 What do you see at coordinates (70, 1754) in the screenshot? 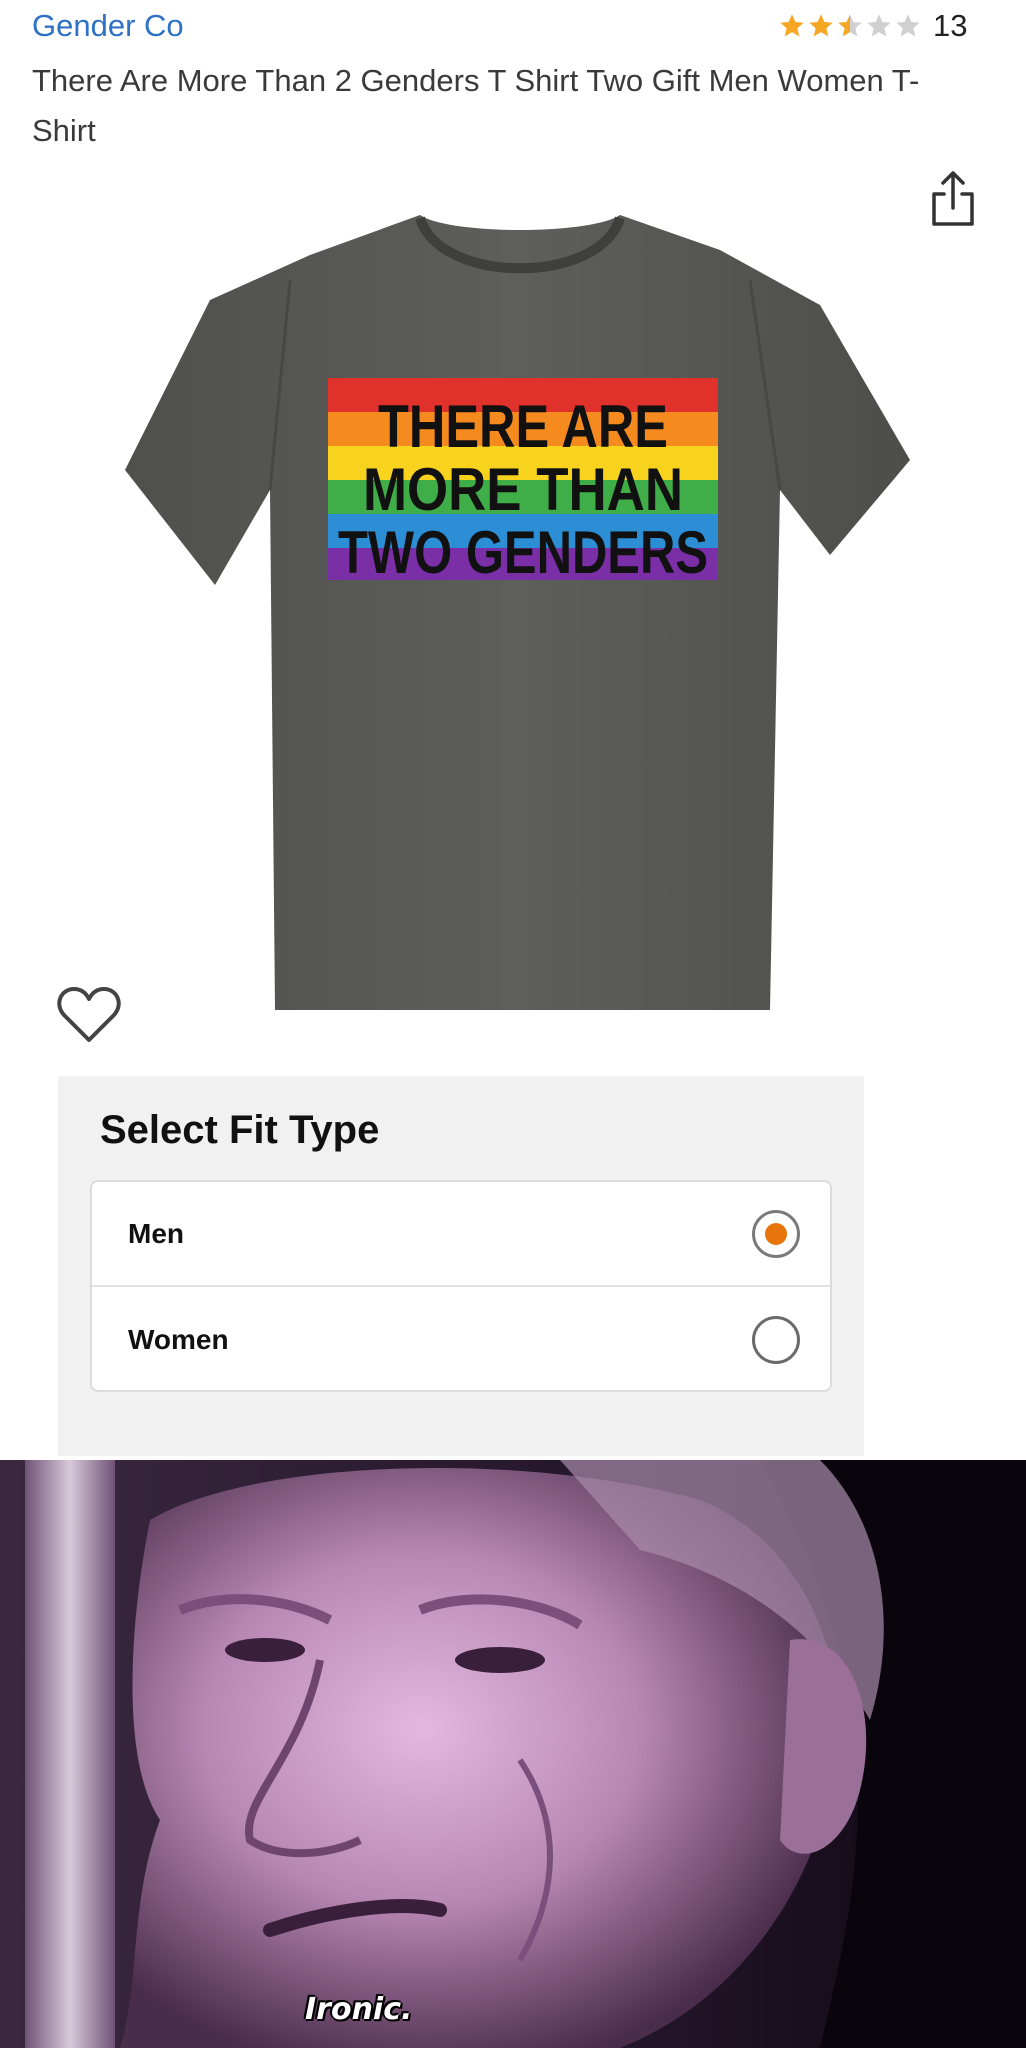
I see `background-light-streak` at bounding box center [70, 1754].